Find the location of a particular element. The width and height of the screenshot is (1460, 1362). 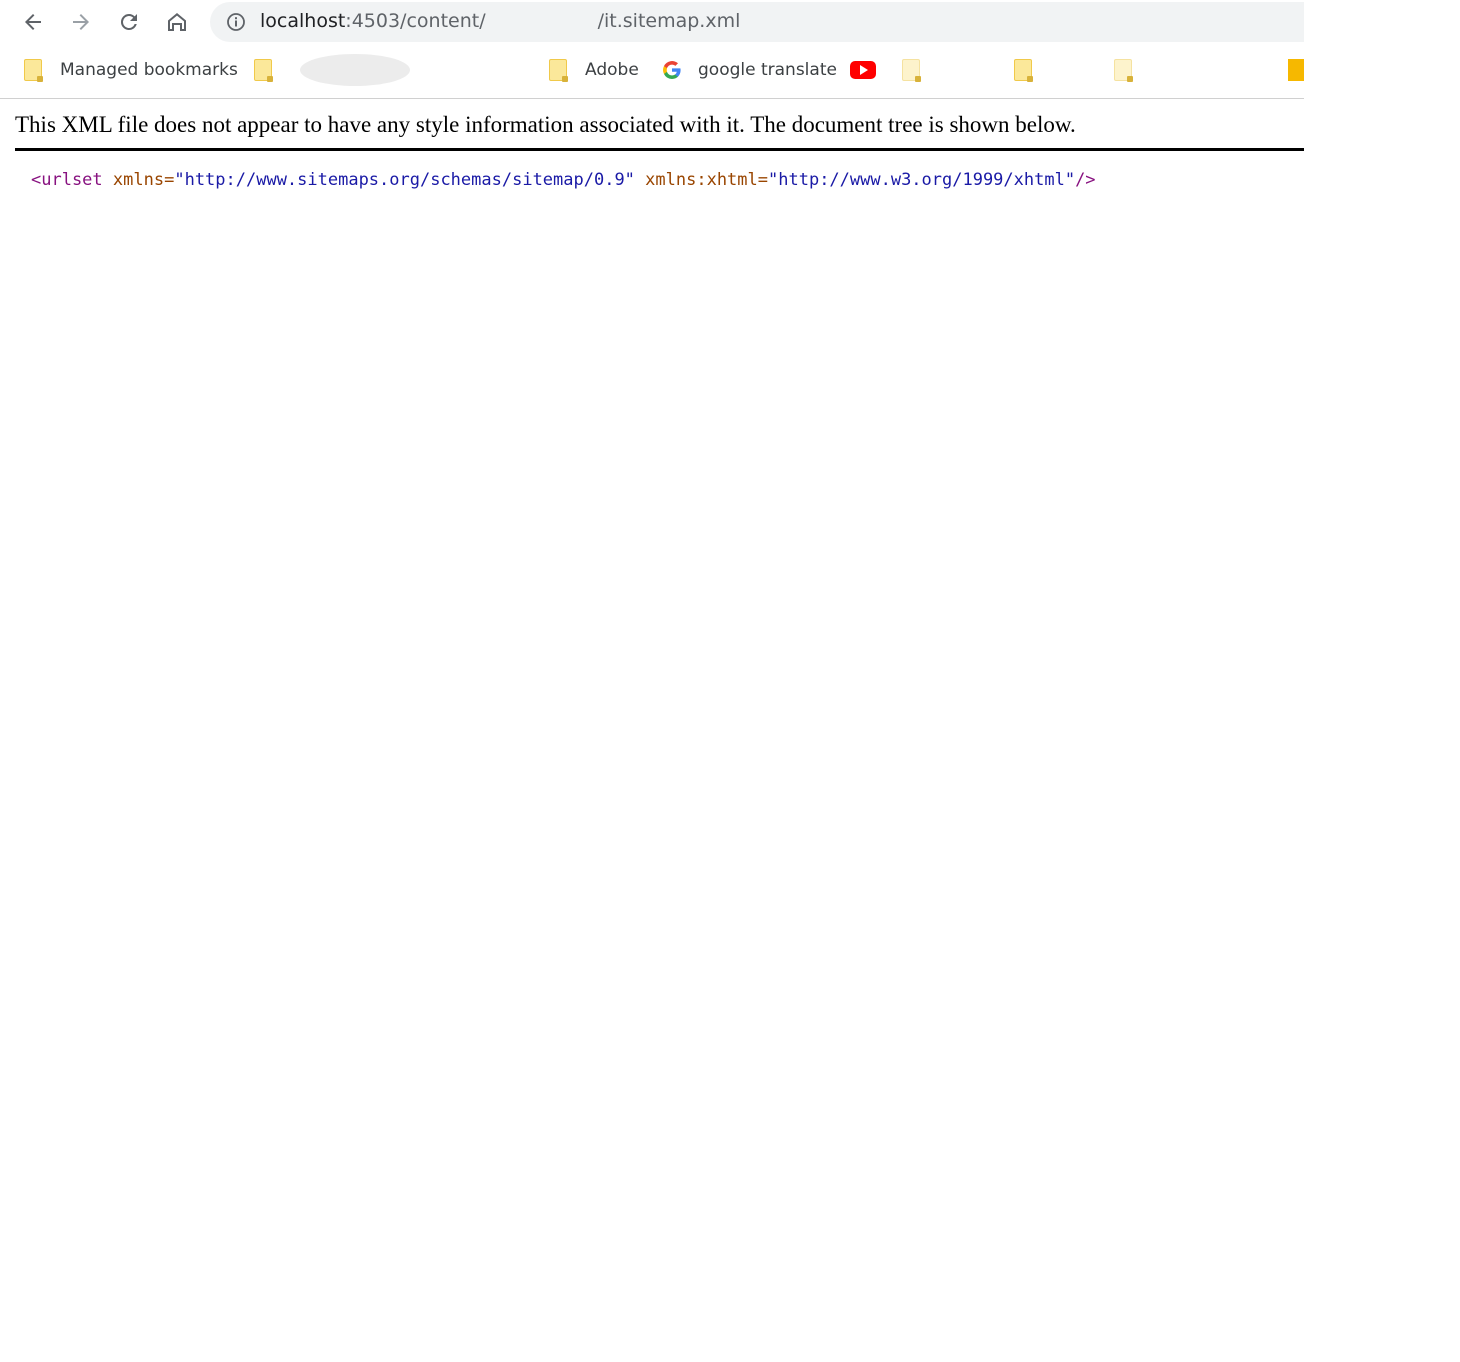

bookmark-label: google translate is located at coordinates (767, 70).